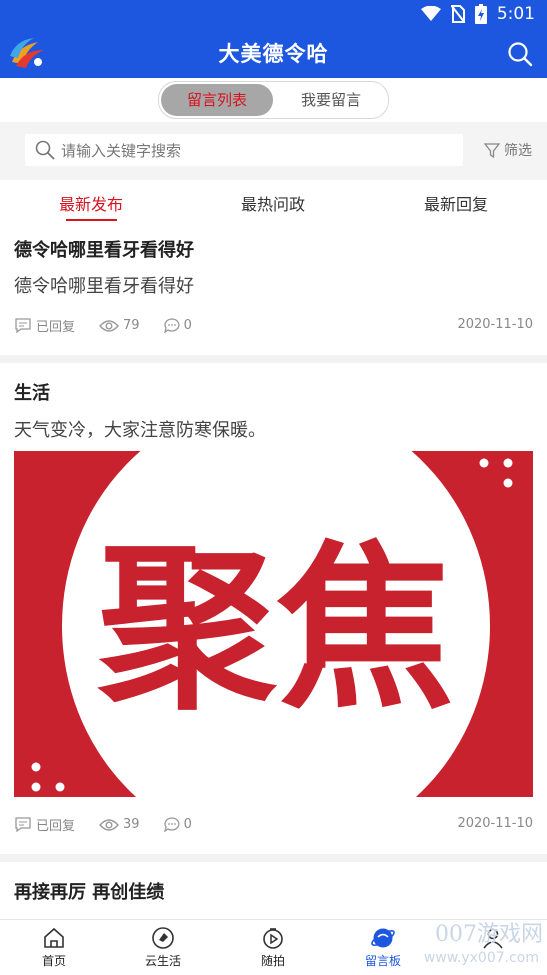  I want to click on search-placeholder: 请输入关键字搜索, so click(121, 151).